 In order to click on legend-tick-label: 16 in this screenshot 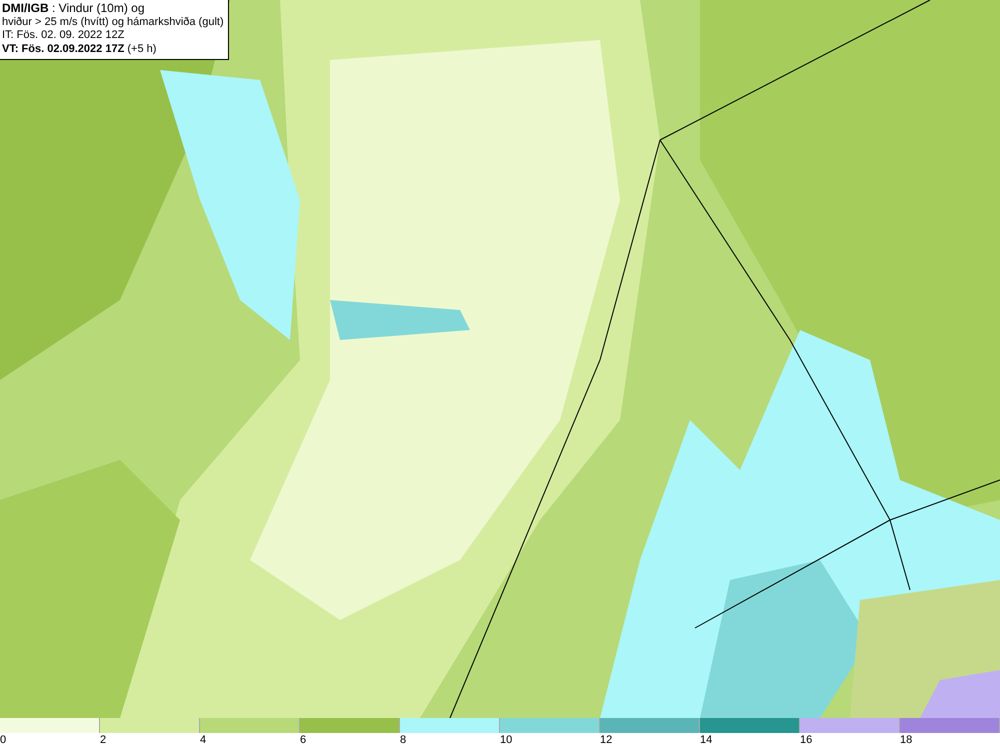, I will do `click(806, 740)`.